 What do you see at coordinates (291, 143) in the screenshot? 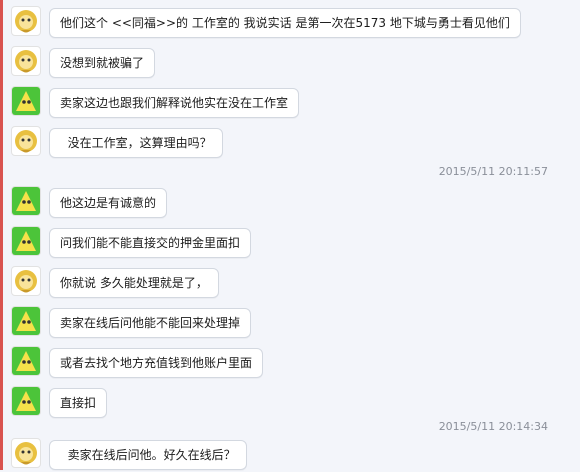
I see `message-row: 没在工作室，这算理由吗？` at bounding box center [291, 143].